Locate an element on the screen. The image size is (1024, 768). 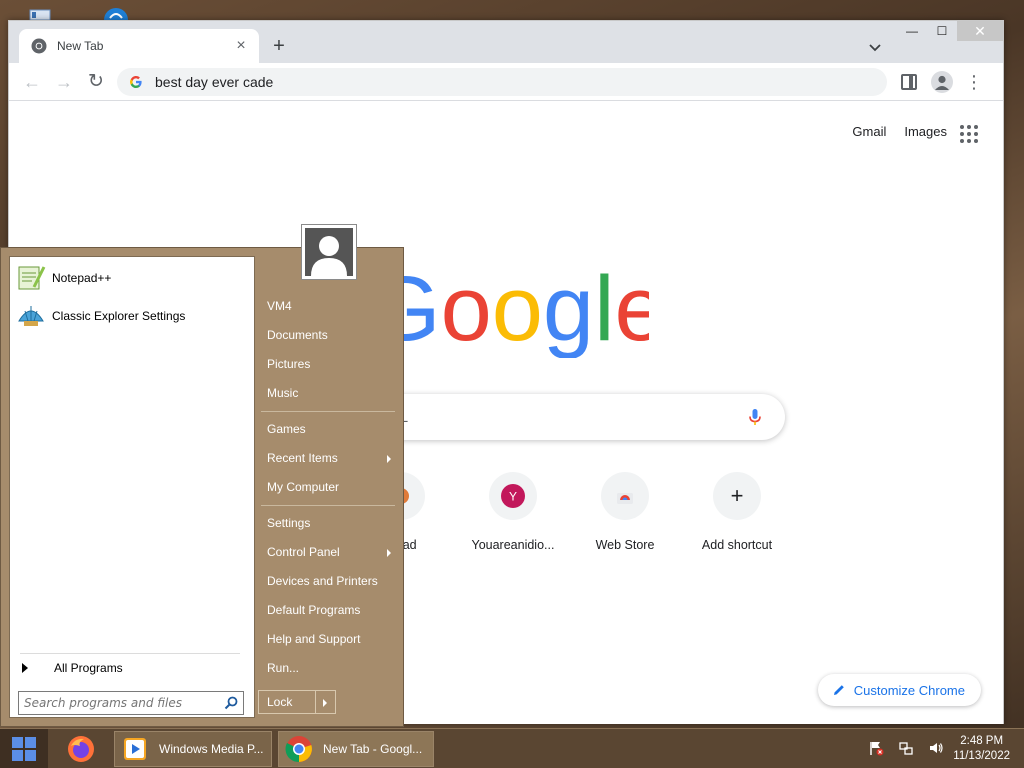
pencil-icon is located at coordinates (838, 690).